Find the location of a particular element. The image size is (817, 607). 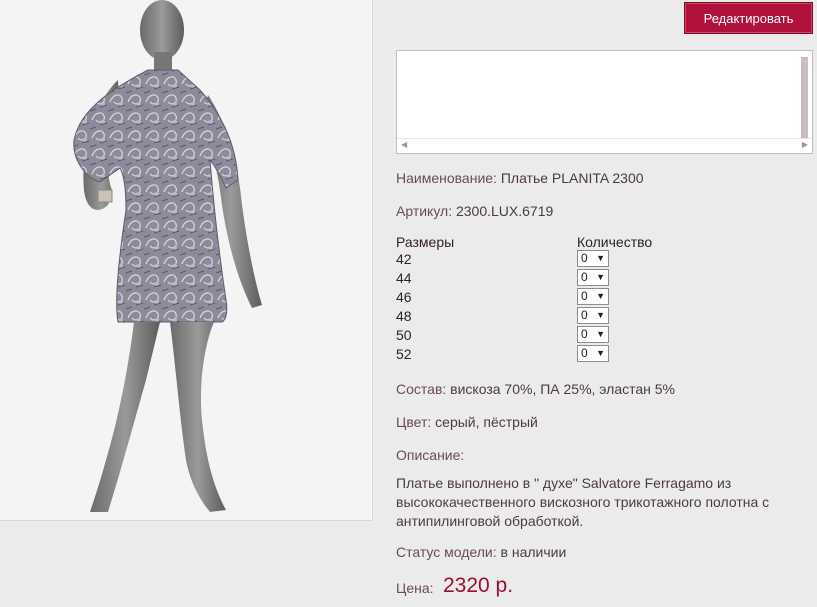

scroll-right-arrow-icon: ▶ is located at coordinates (805, 144).